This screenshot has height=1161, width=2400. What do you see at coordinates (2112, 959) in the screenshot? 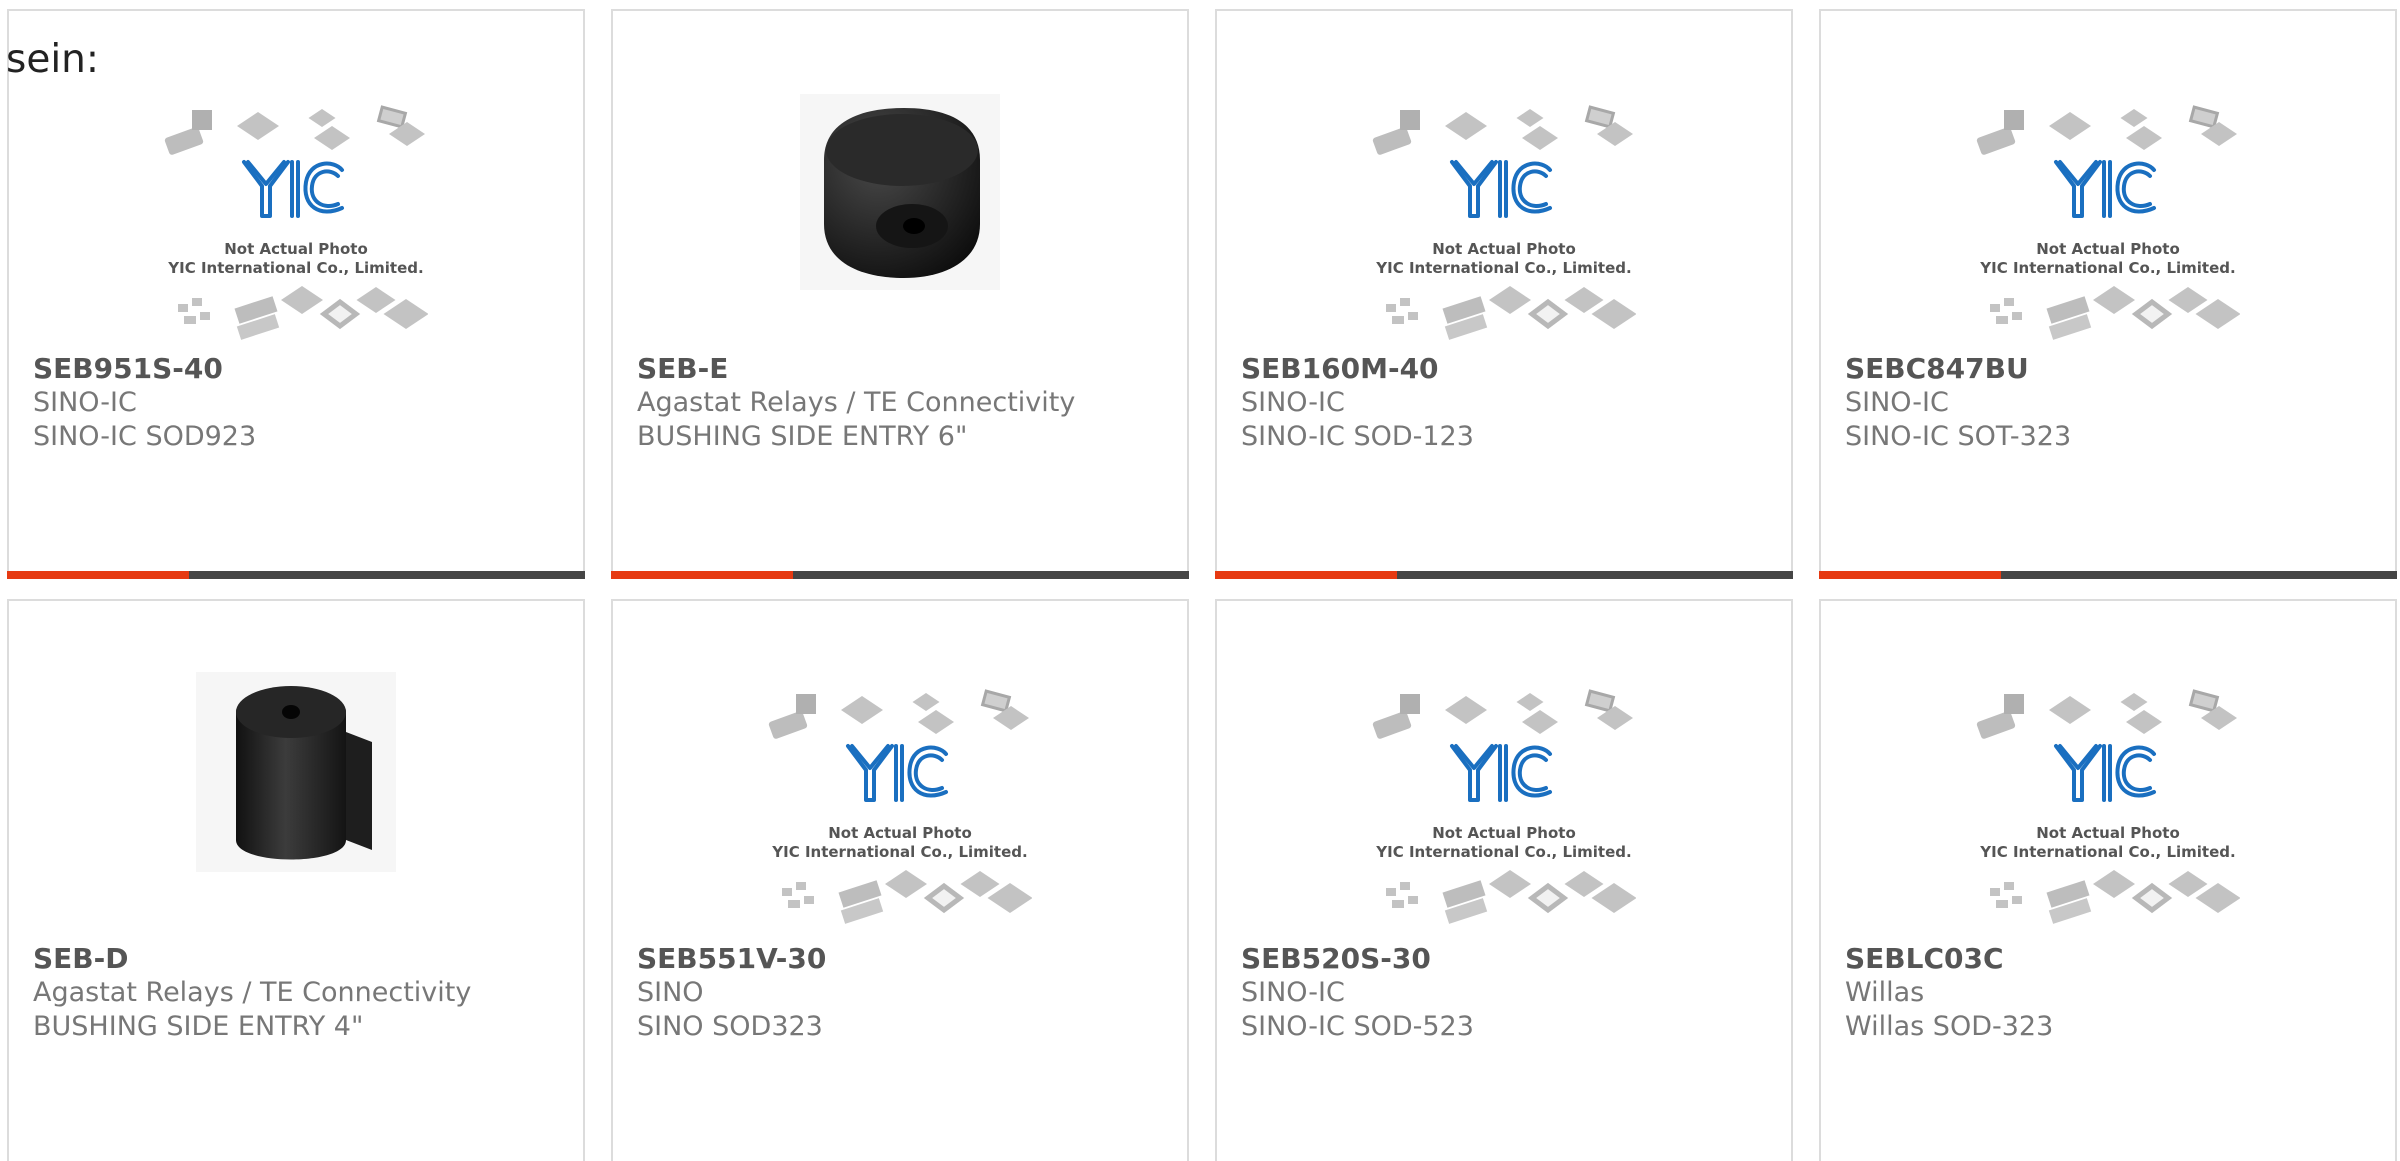
I see `product-part-number: SEBLC03C` at bounding box center [2112, 959].